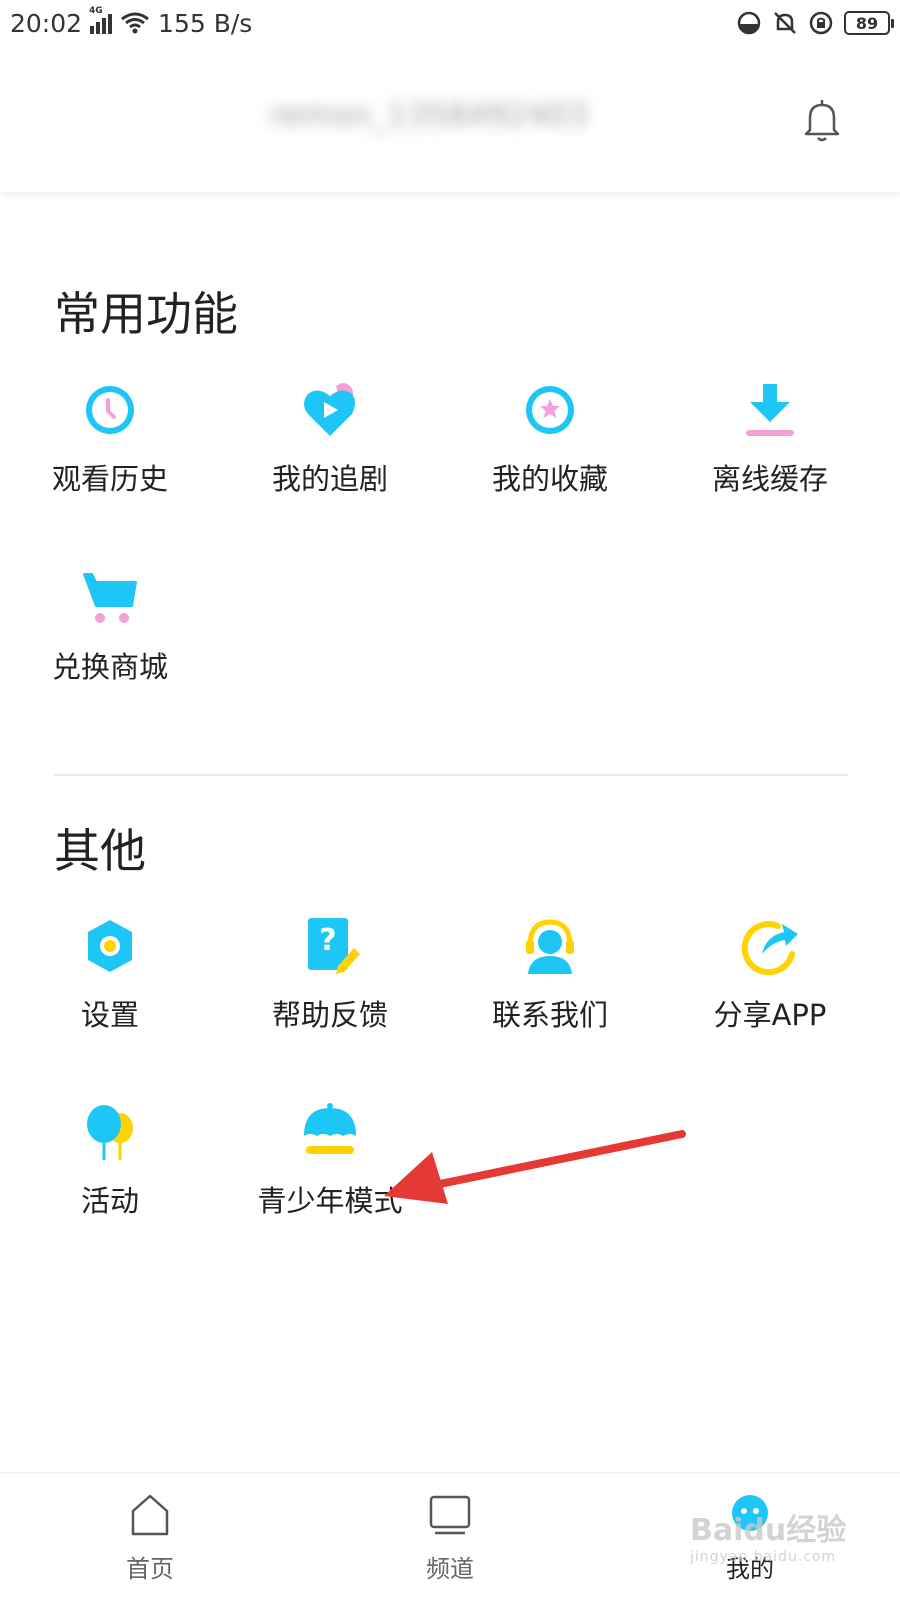 The height and width of the screenshot is (1600, 900). Describe the element at coordinates (749, 23) in the screenshot. I see `data-saver-icon` at that location.